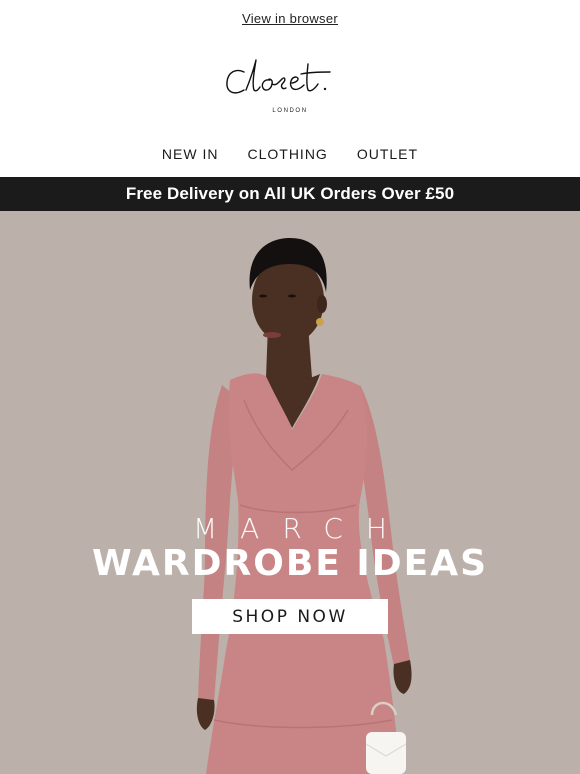  I want to click on view-in-browser-link: View in browser, so click(290, 18).